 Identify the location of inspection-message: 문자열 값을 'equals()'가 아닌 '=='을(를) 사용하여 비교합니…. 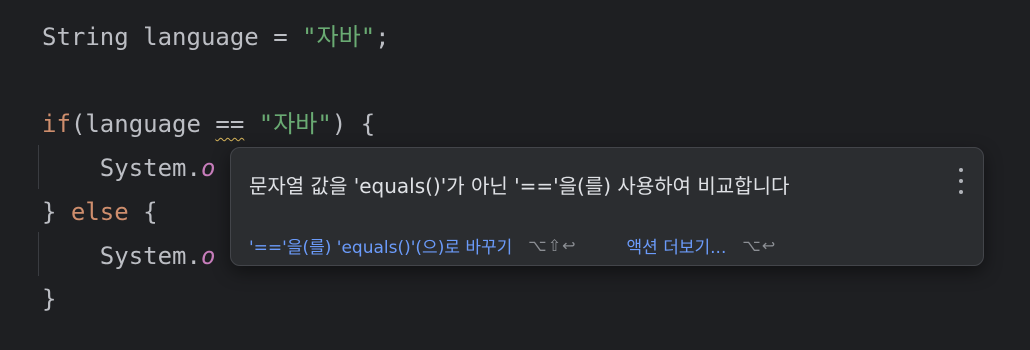
(519, 186).